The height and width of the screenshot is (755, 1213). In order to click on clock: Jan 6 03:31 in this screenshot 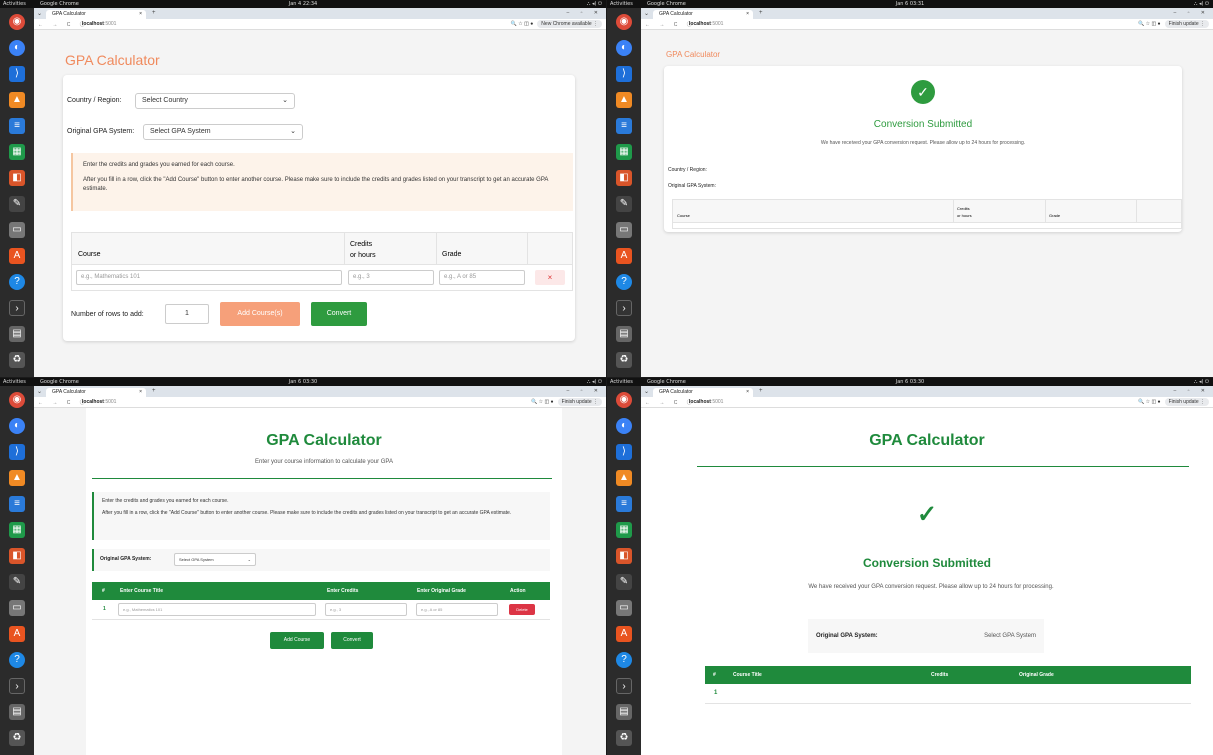, I will do `click(910, 4)`.